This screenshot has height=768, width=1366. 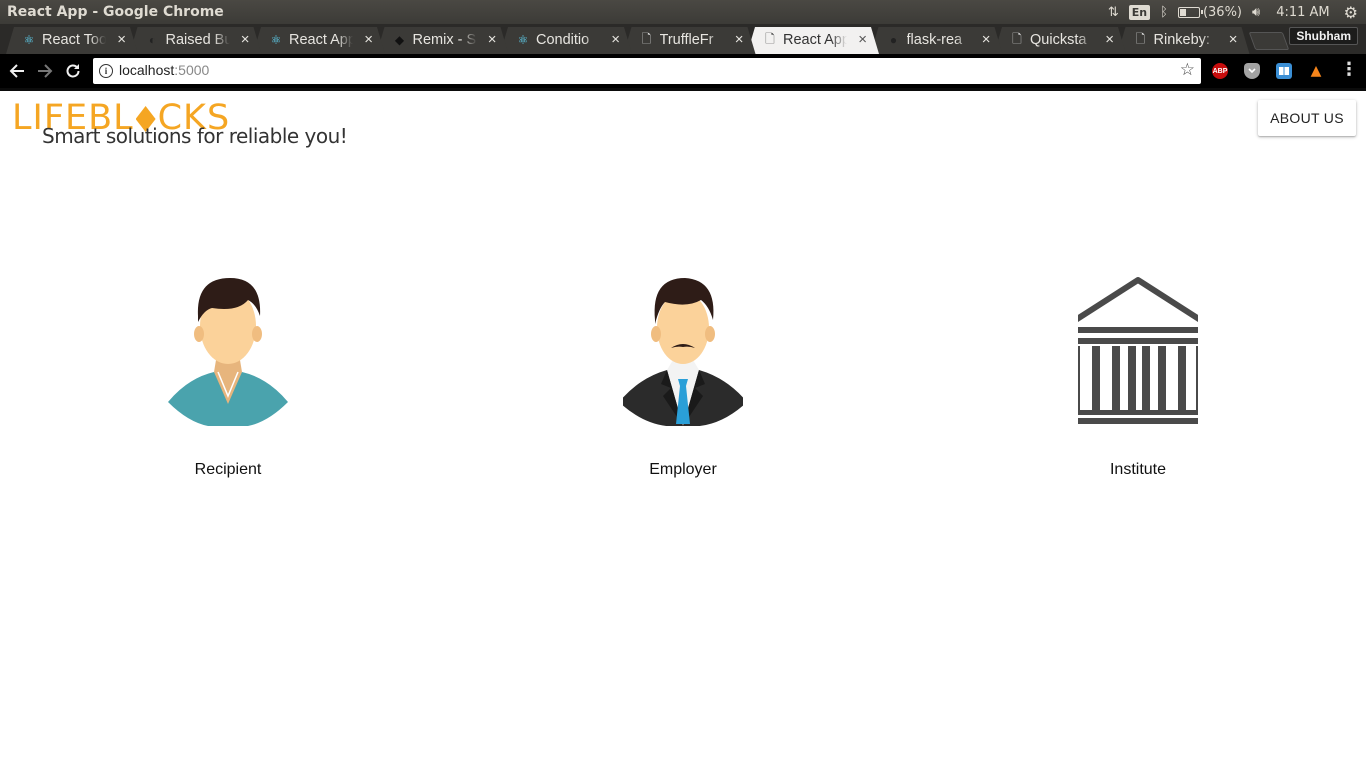 I want to click on adblock-plus-icon: ABP, so click(x=1220, y=71).